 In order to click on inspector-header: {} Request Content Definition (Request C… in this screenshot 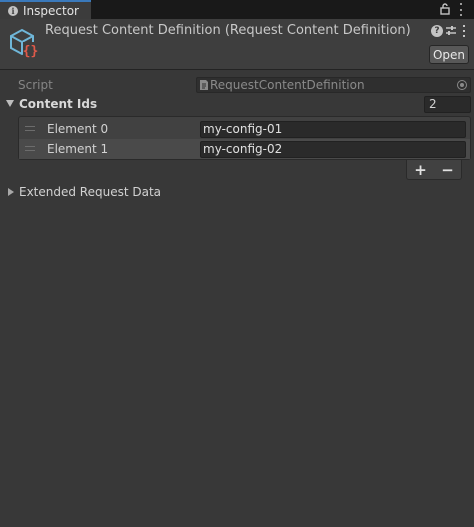, I will do `click(237, 44)`.